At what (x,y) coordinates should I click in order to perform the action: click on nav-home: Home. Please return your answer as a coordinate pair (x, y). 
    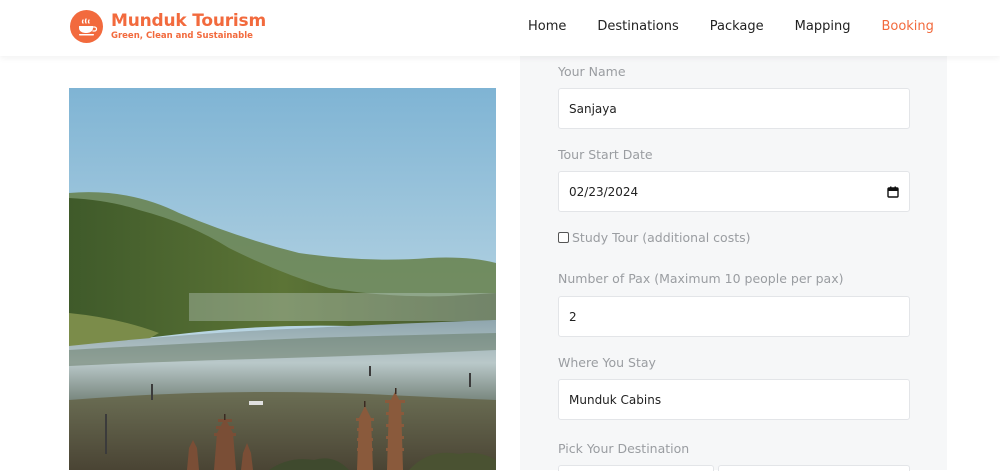
    Looking at the image, I should click on (547, 26).